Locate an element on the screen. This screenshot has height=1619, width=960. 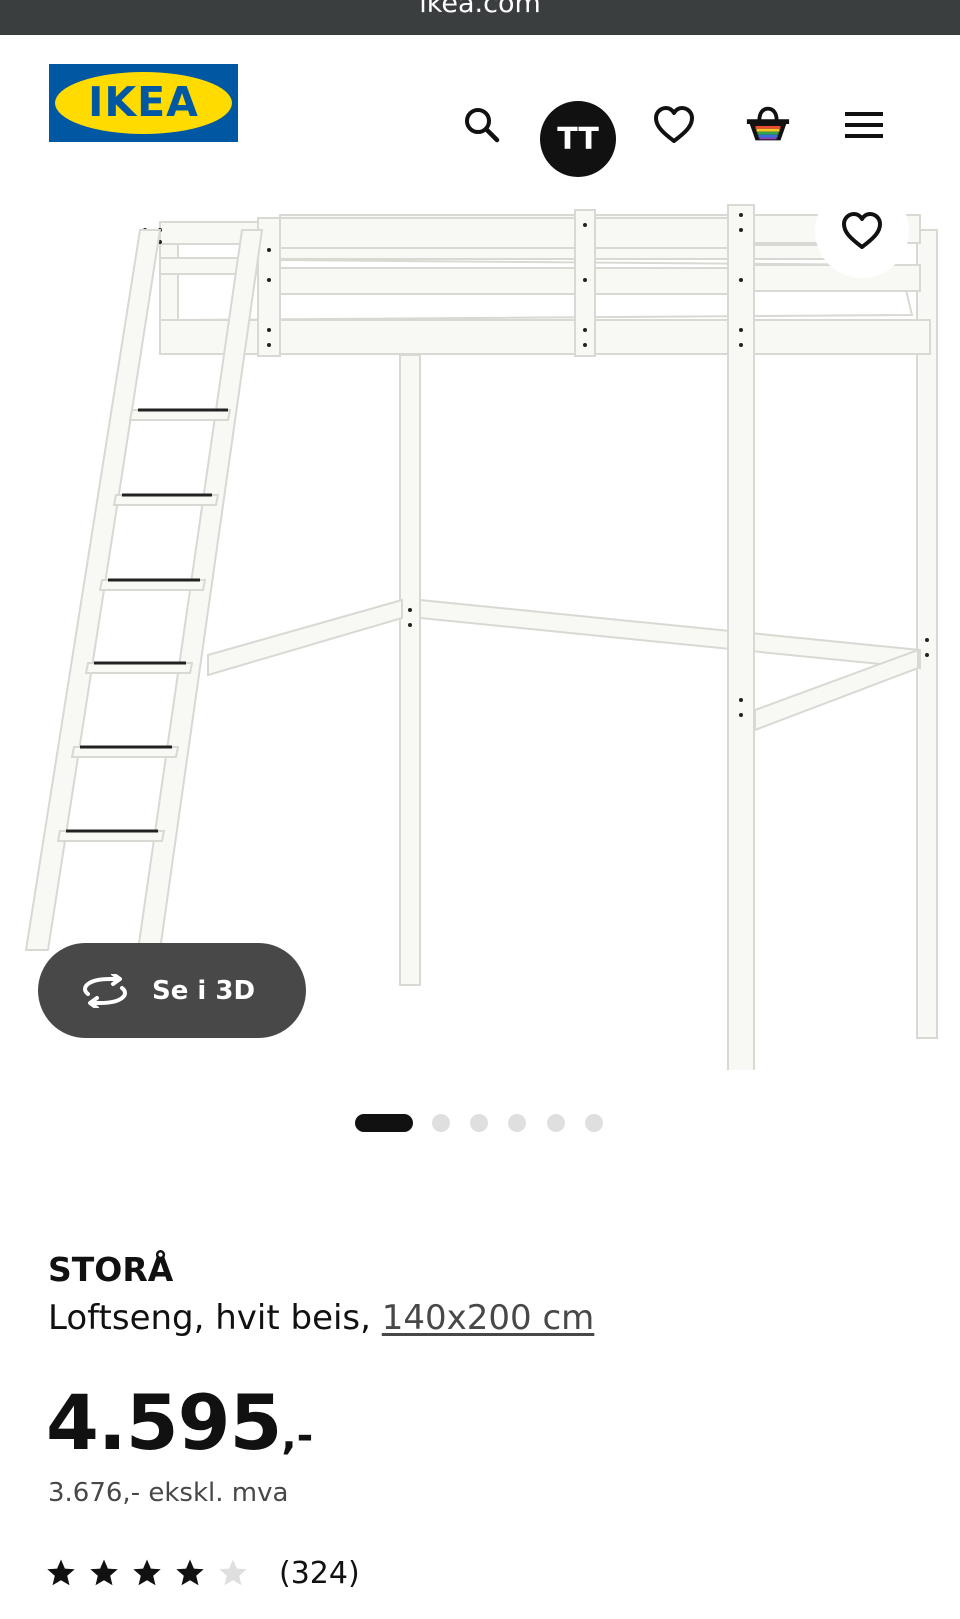
image-carousel-indicator is located at coordinates (480, 1123).